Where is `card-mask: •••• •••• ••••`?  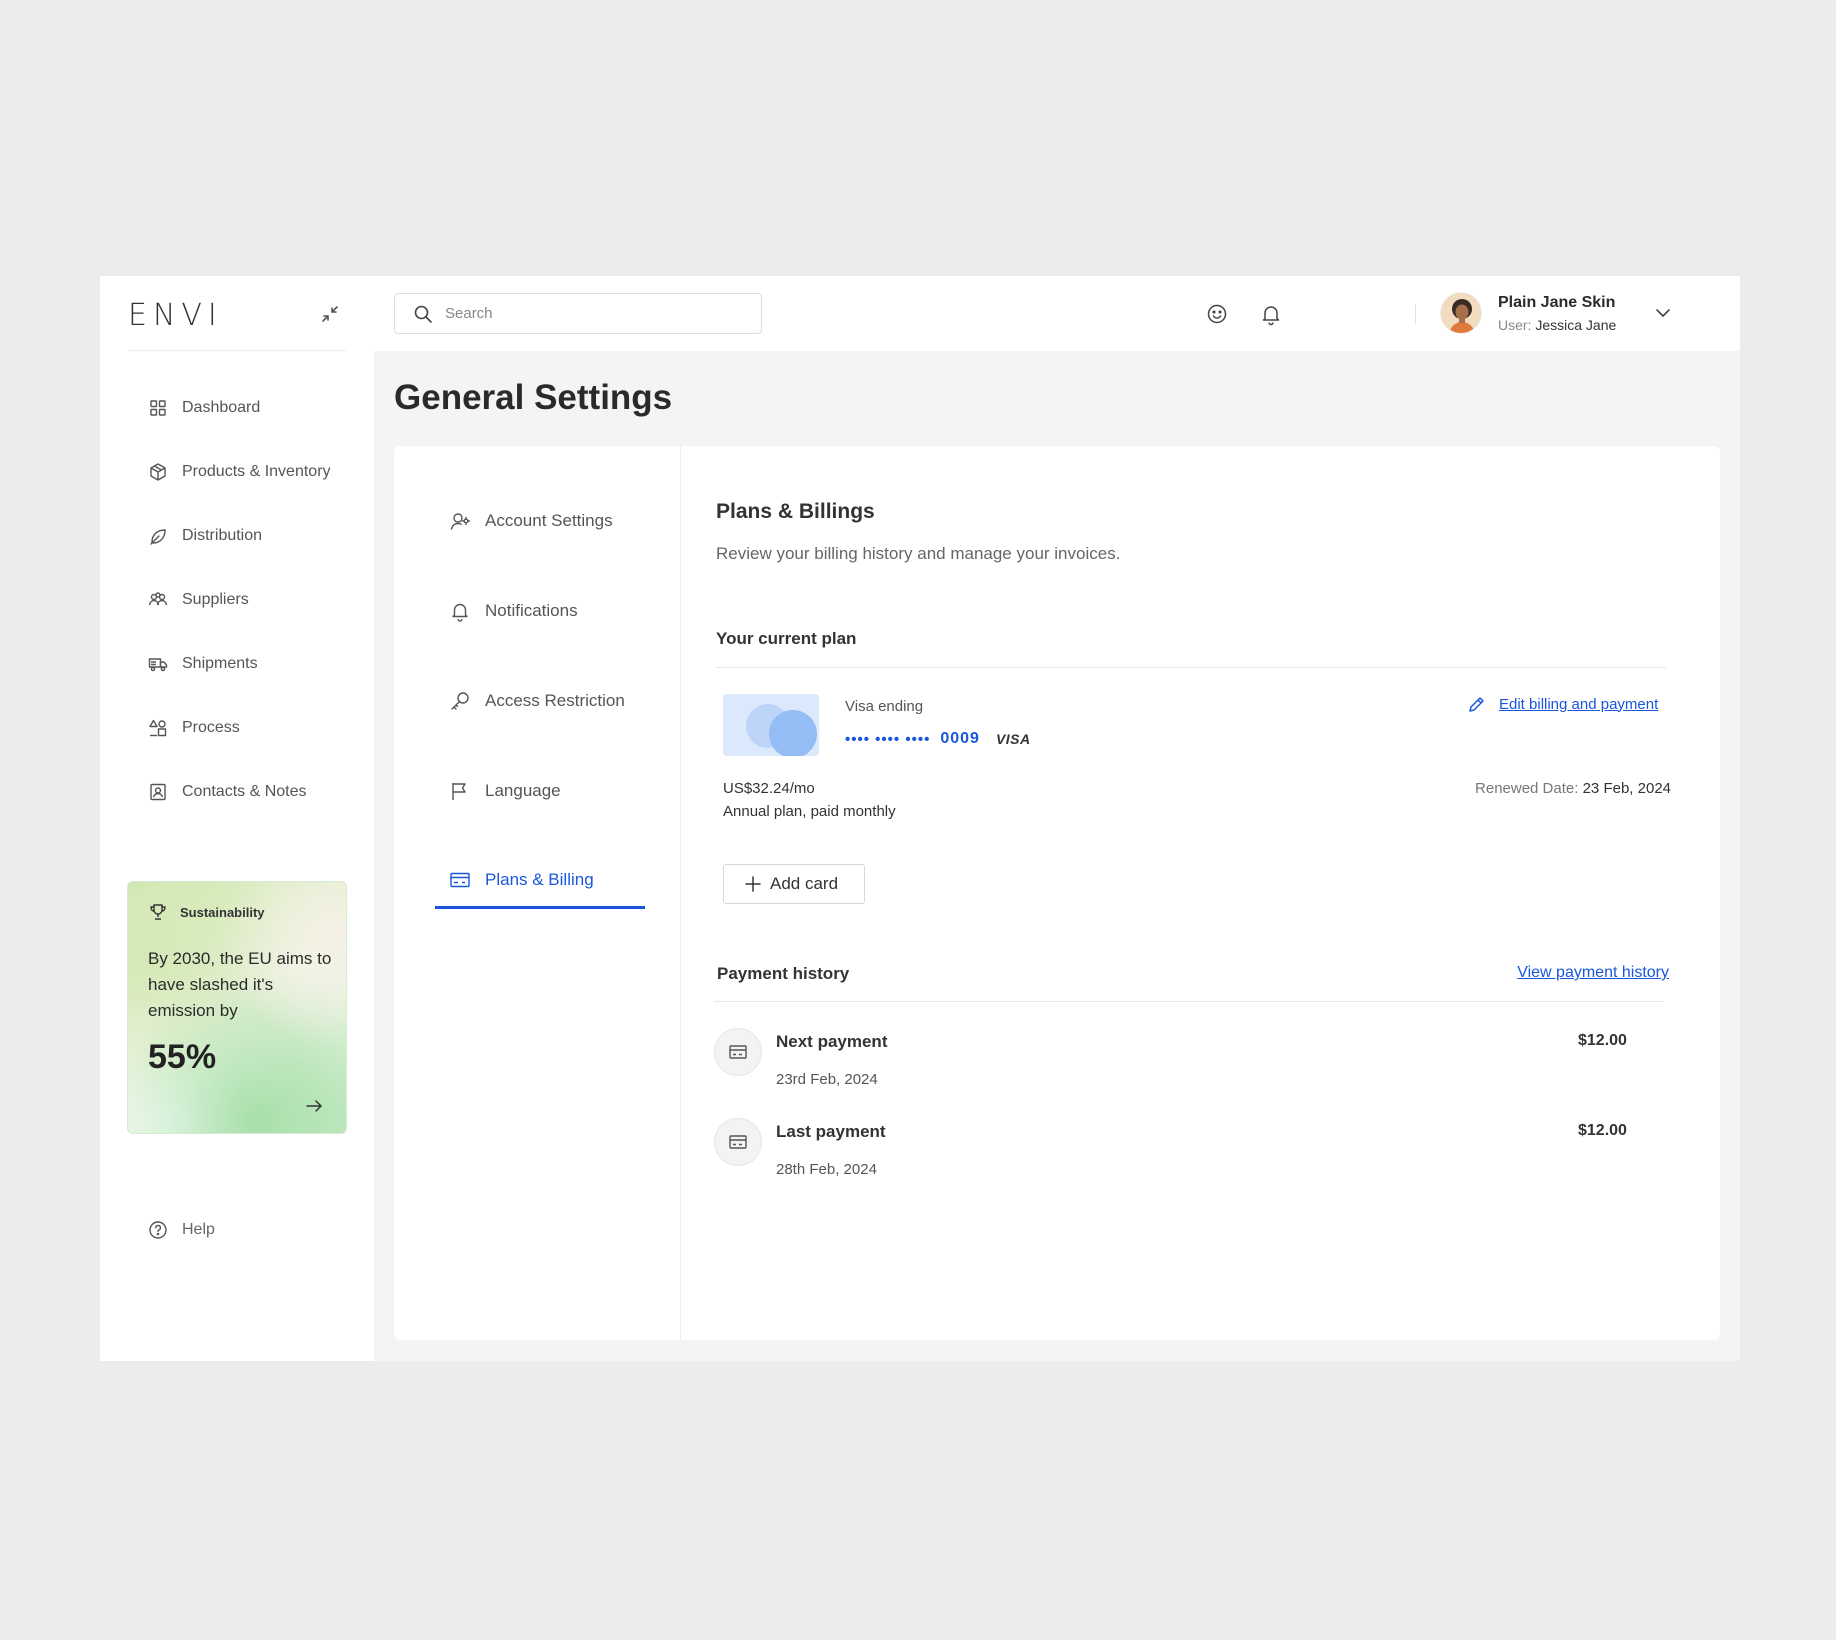 card-mask: •••• •••• •••• is located at coordinates (888, 739).